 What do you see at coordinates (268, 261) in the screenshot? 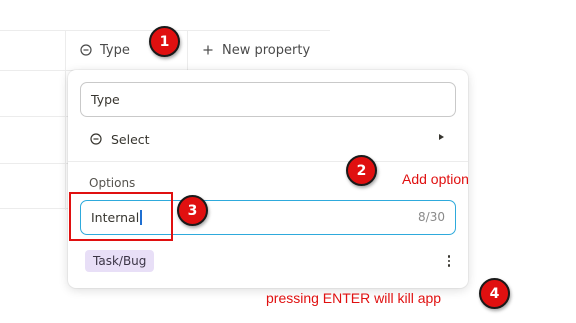
I see `option-row: Task/Bug` at bounding box center [268, 261].